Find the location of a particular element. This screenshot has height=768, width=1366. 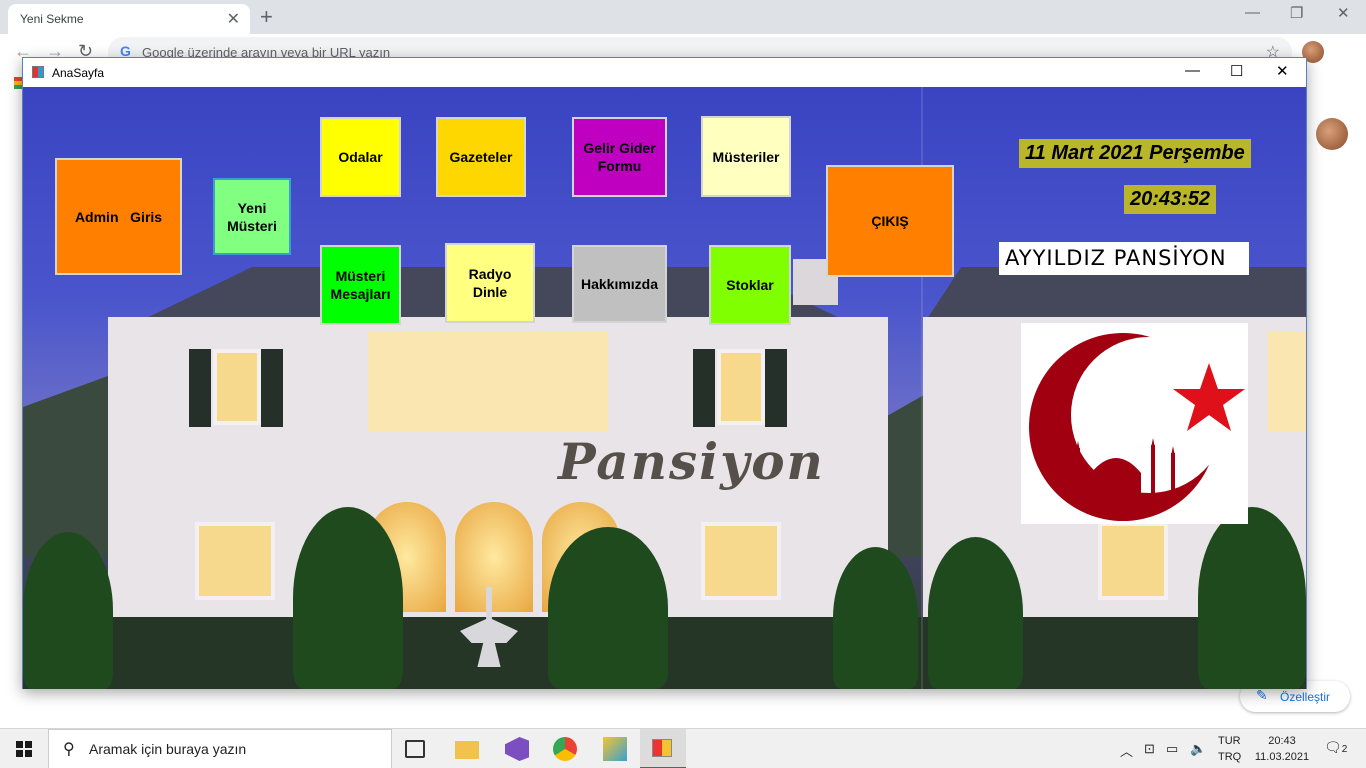

balcony-lit is located at coordinates (488, 382).